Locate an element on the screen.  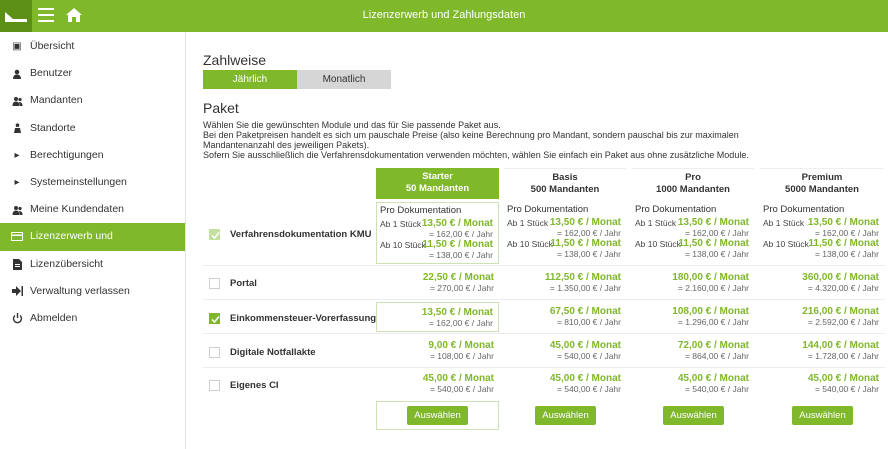
price-year: = 108,00 € / Jahr is located at coordinates (461, 356).